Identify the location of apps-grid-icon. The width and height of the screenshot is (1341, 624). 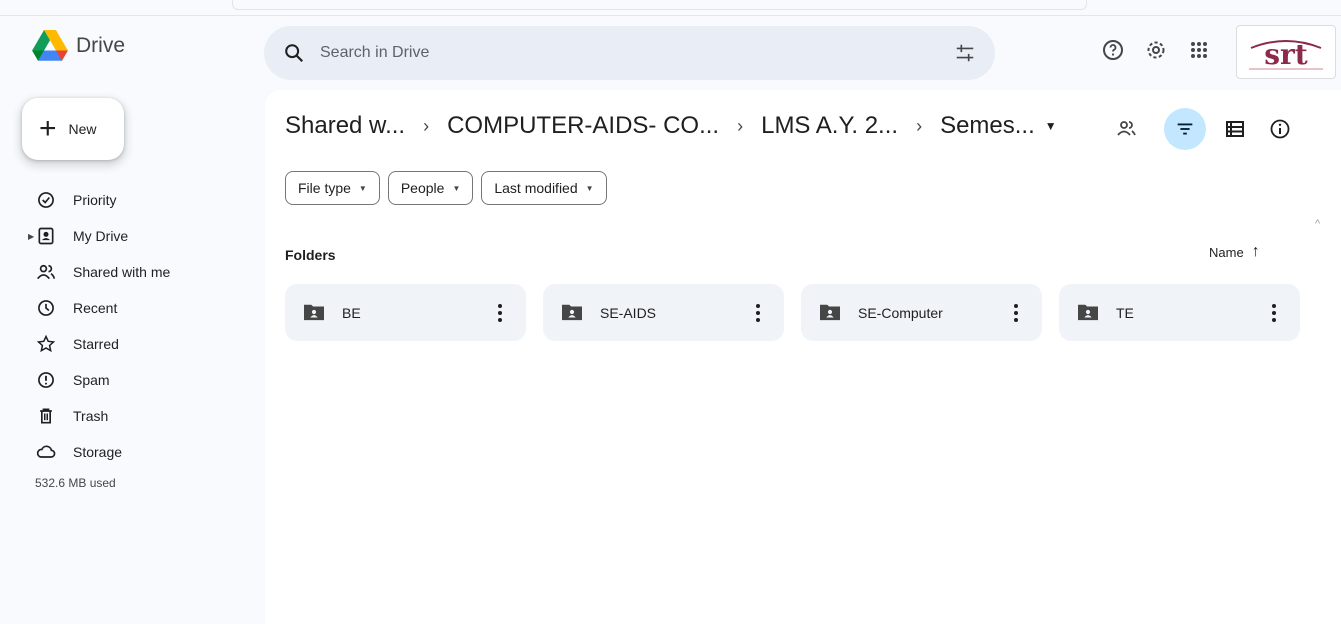
(1199, 50).